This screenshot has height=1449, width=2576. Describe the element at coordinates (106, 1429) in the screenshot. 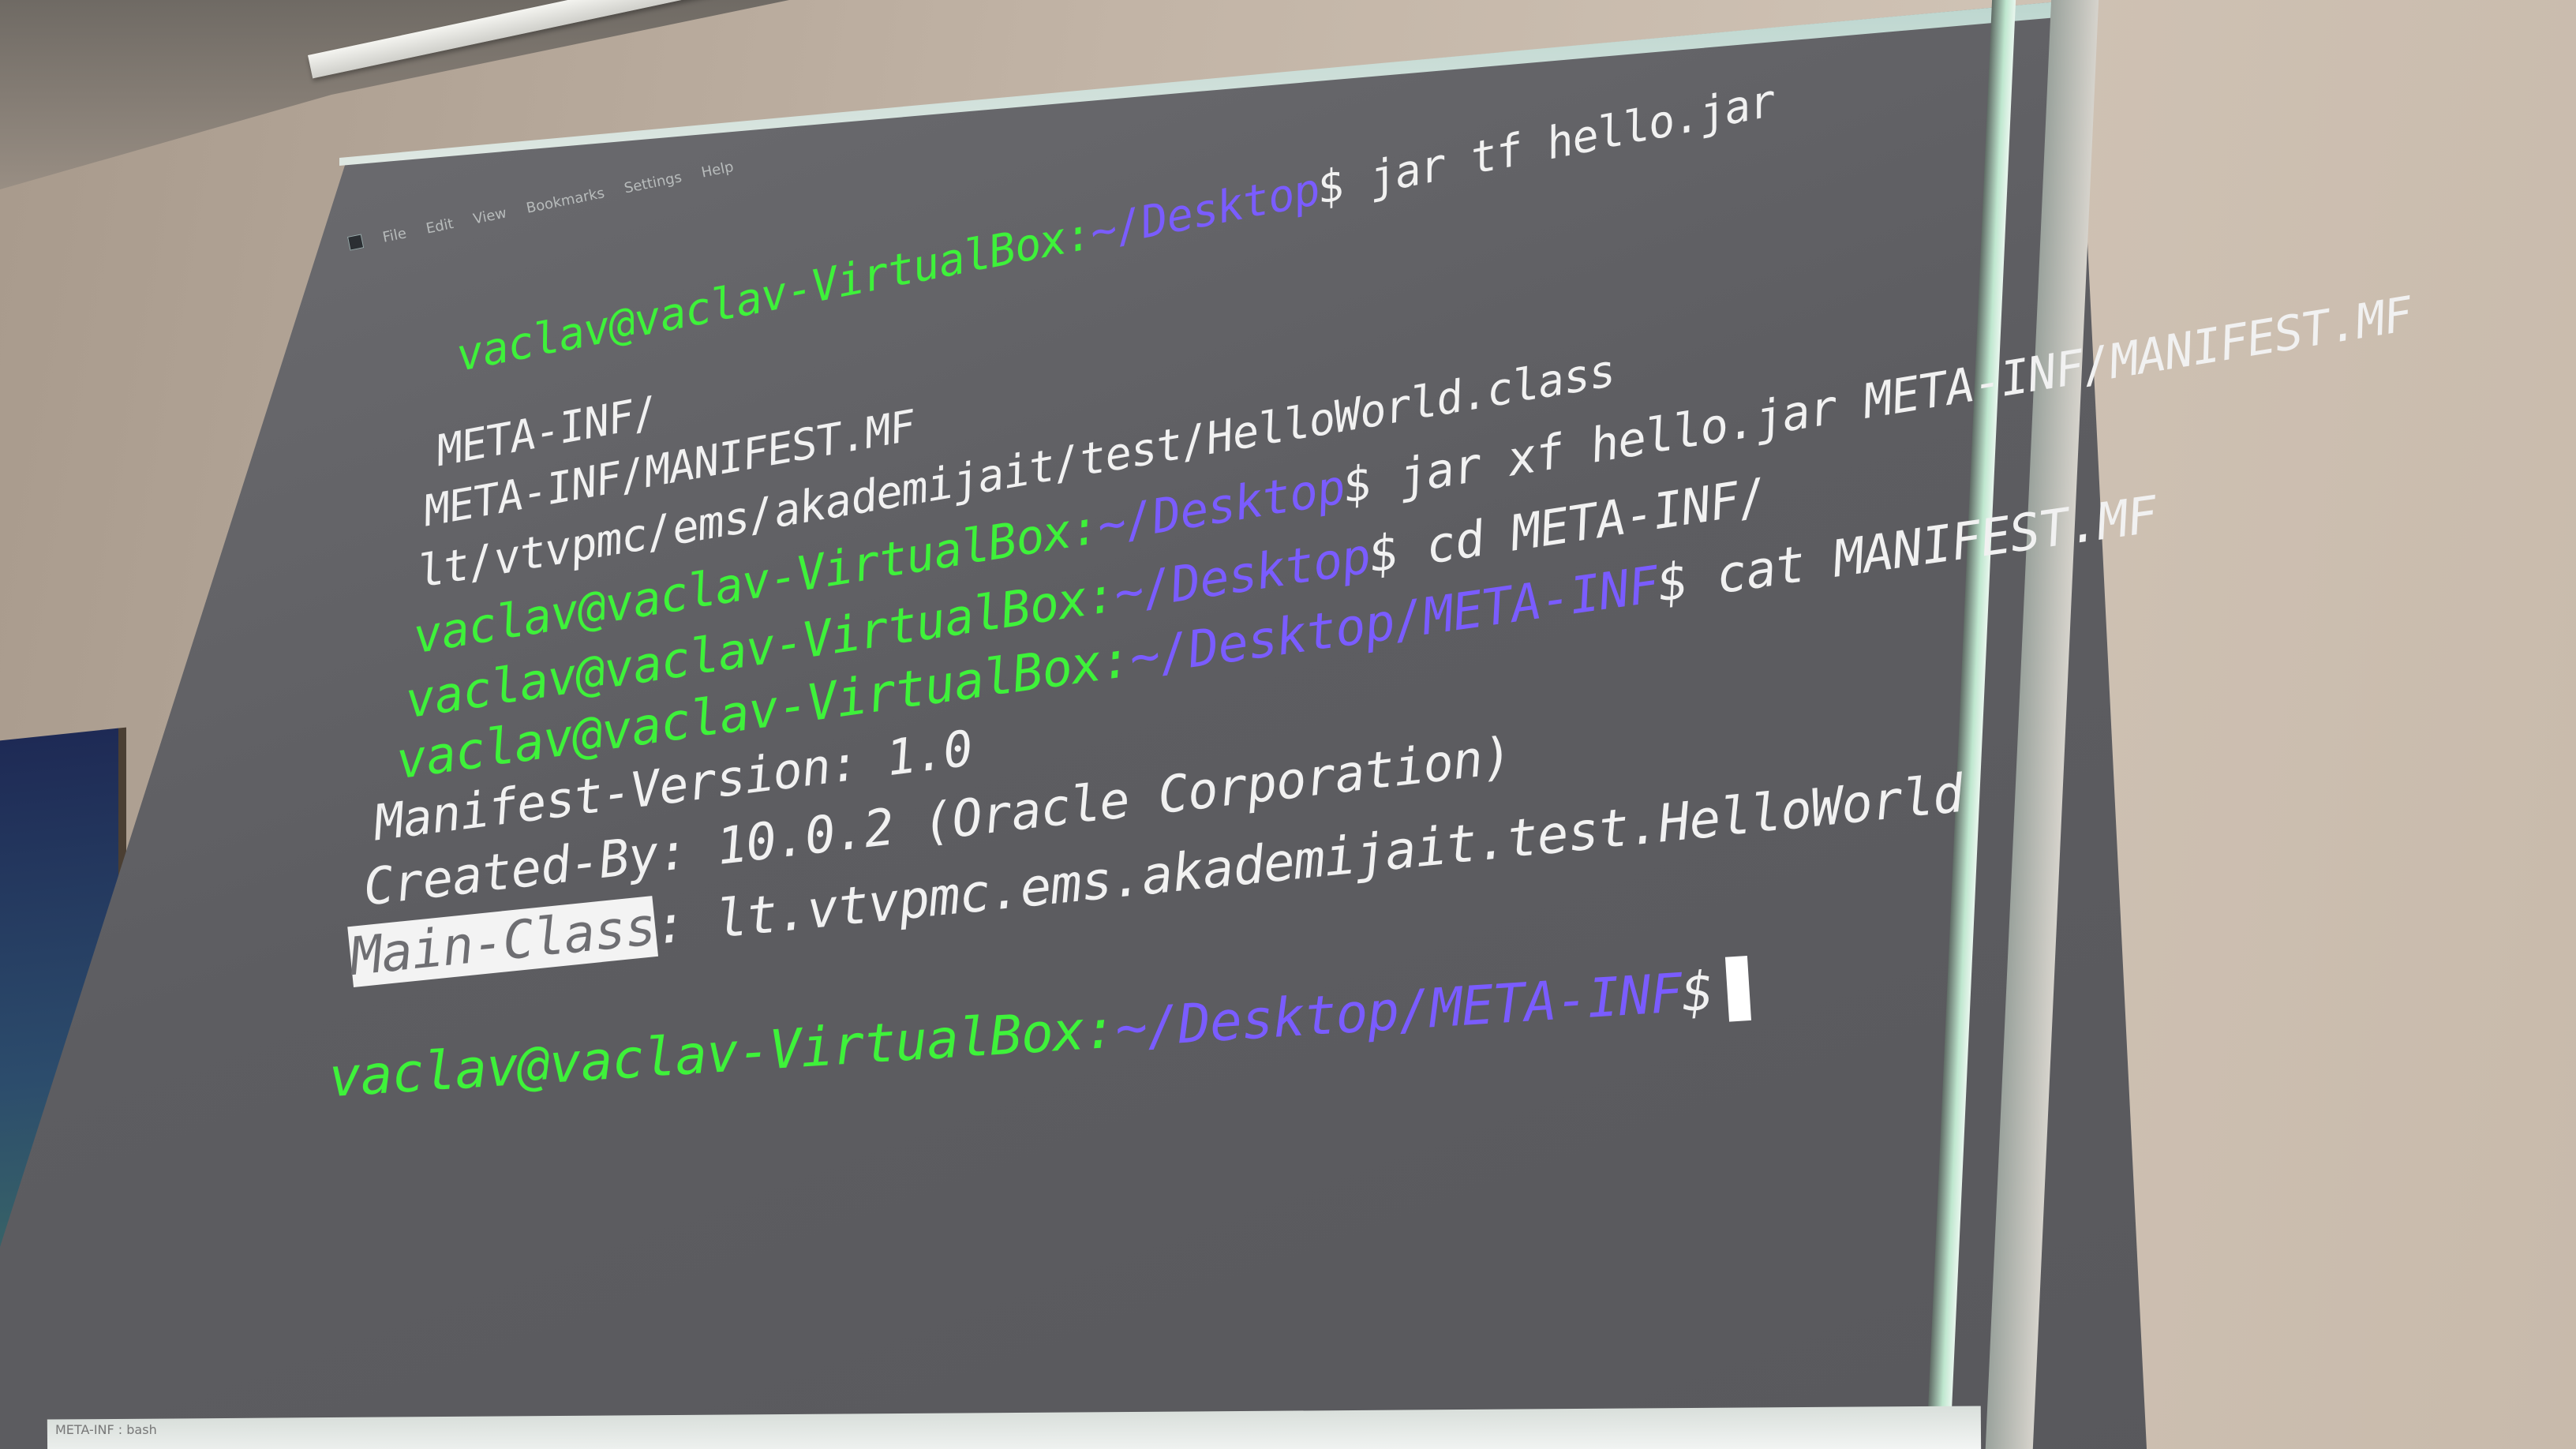

I see `taskbar-terminal-item: META-INF : bash` at that location.